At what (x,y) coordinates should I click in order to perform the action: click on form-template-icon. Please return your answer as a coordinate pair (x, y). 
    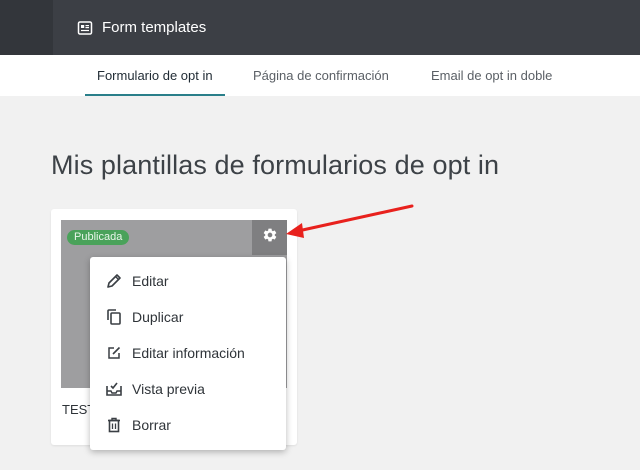
    Looking at the image, I should click on (85, 28).